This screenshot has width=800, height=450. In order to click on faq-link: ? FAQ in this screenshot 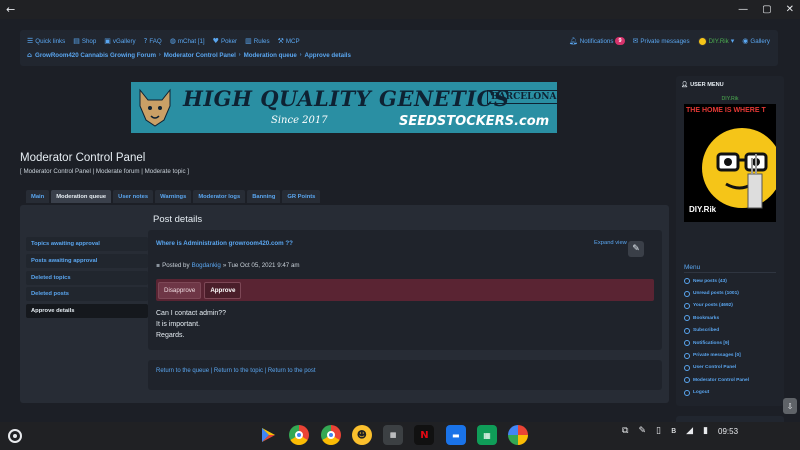, I will do `click(153, 41)`.